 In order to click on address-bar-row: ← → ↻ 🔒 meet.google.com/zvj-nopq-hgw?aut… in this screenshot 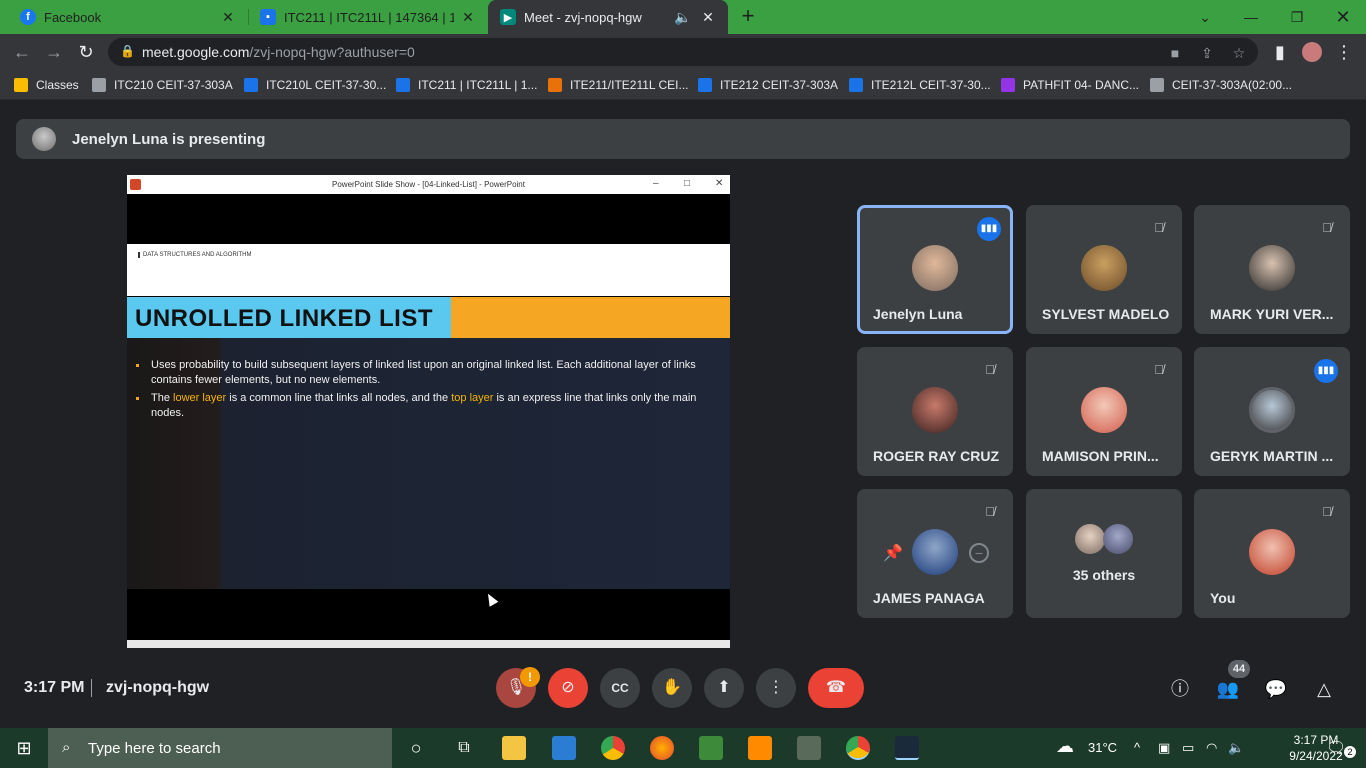, I will do `click(683, 52)`.